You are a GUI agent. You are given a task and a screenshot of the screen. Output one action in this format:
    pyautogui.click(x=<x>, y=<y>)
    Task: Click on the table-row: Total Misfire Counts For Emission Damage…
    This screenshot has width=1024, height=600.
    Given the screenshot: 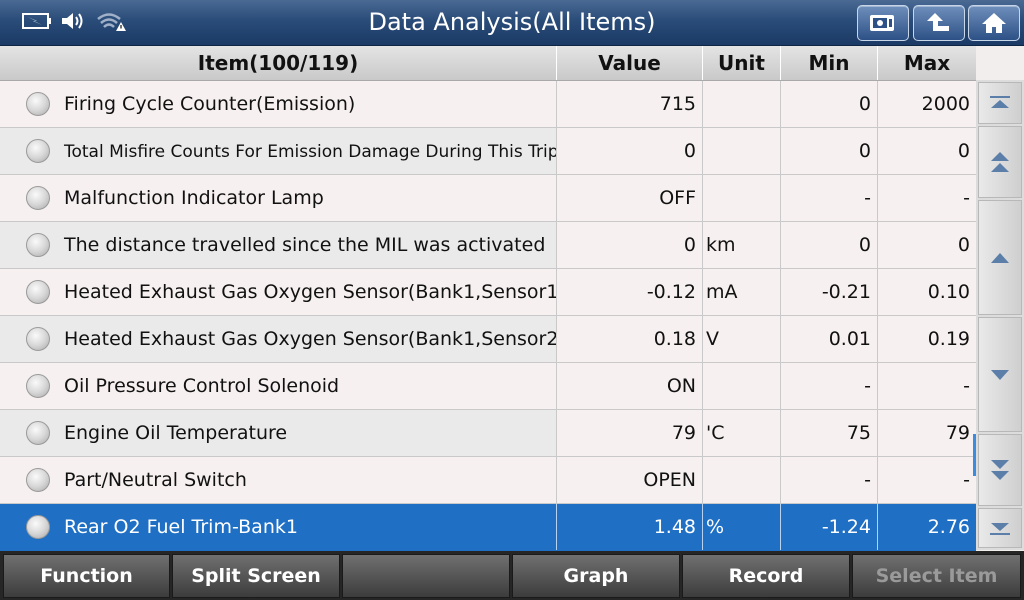 What is the action you would take?
    pyautogui.click(x=488, y=151)
    